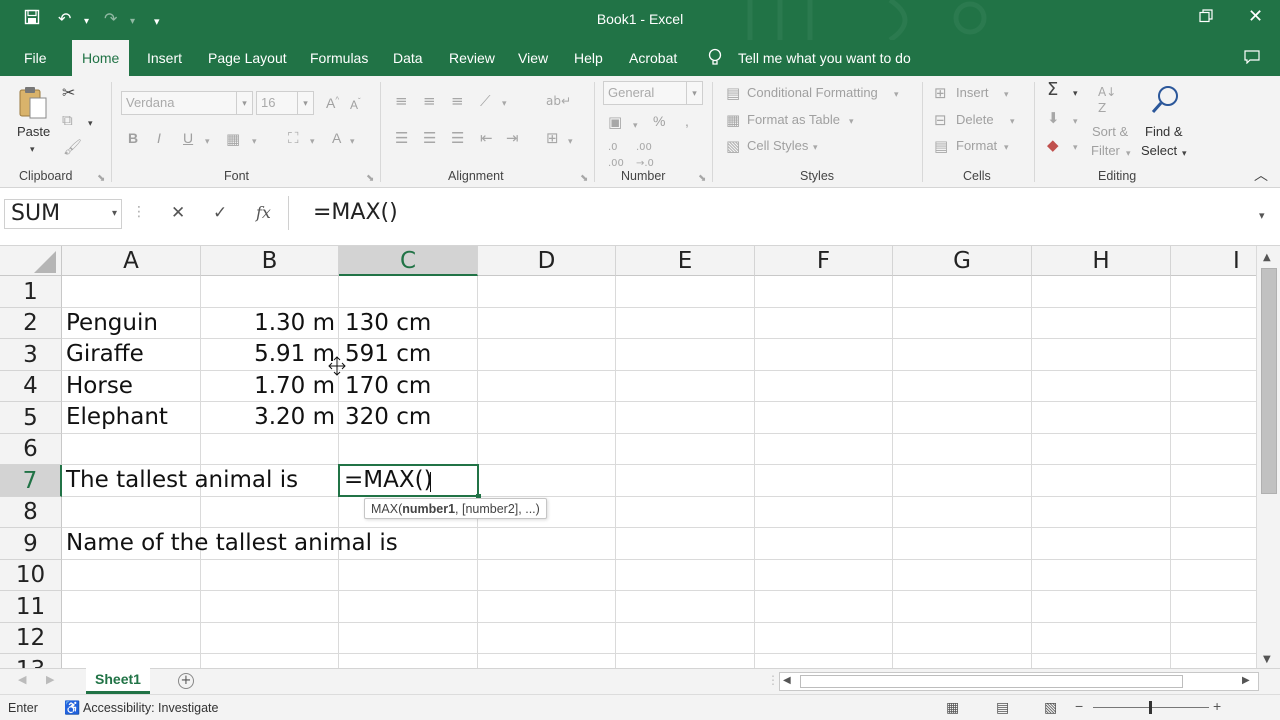 This screenshot has width=1280, height=720. Describe the element at coordinates (99, 386) in the screenshot. I see `cell-a4: Horse` at that location.